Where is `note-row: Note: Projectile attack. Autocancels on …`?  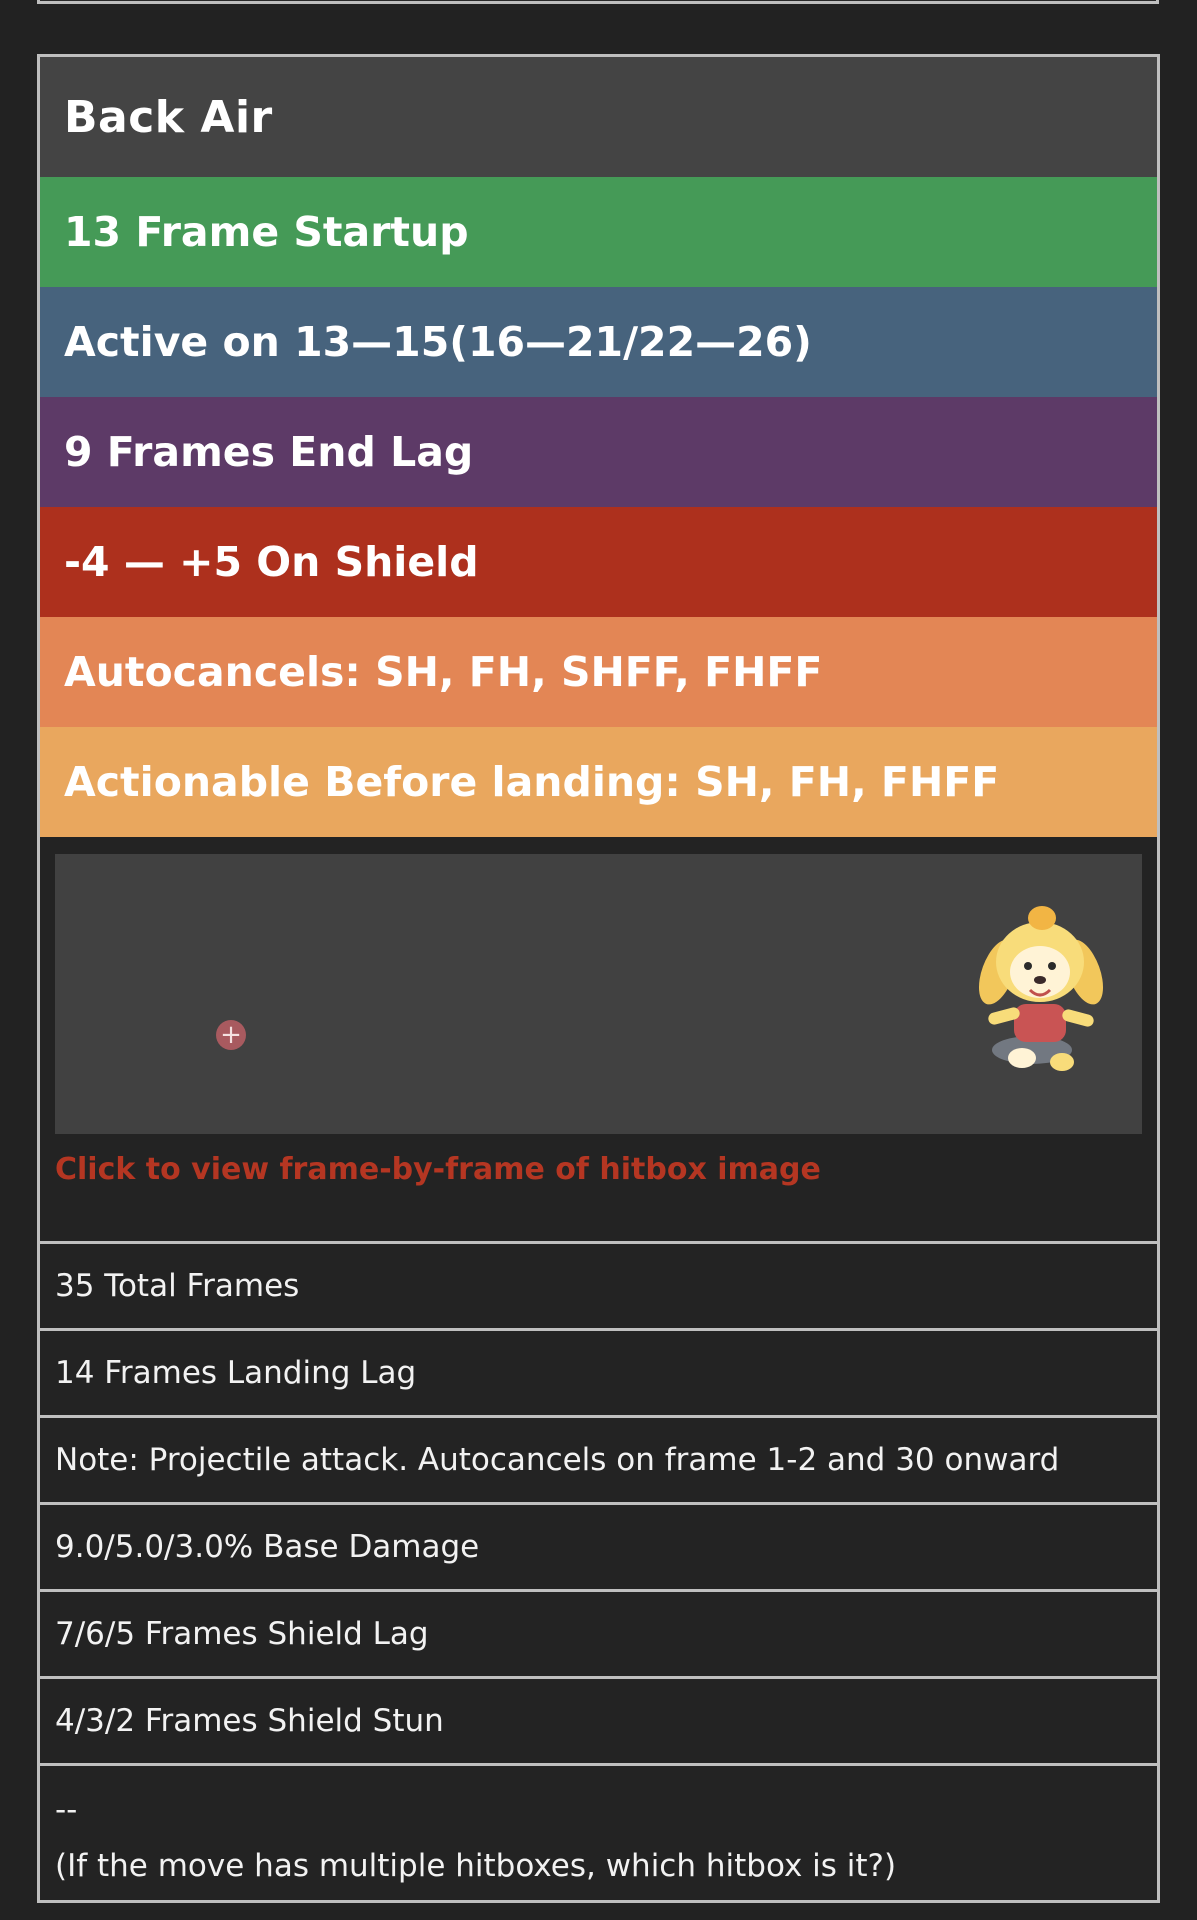 note-row: Note: Projectile attack. Autocancels on … is located at coordinates (598, 1458).